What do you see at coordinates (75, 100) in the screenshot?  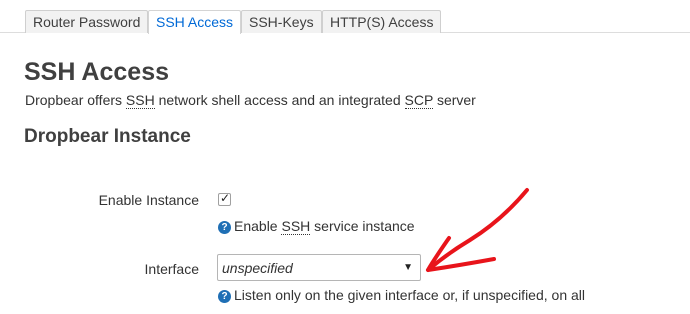 I see `description-text: Dropbear offers` at bounding box center [75, 100].